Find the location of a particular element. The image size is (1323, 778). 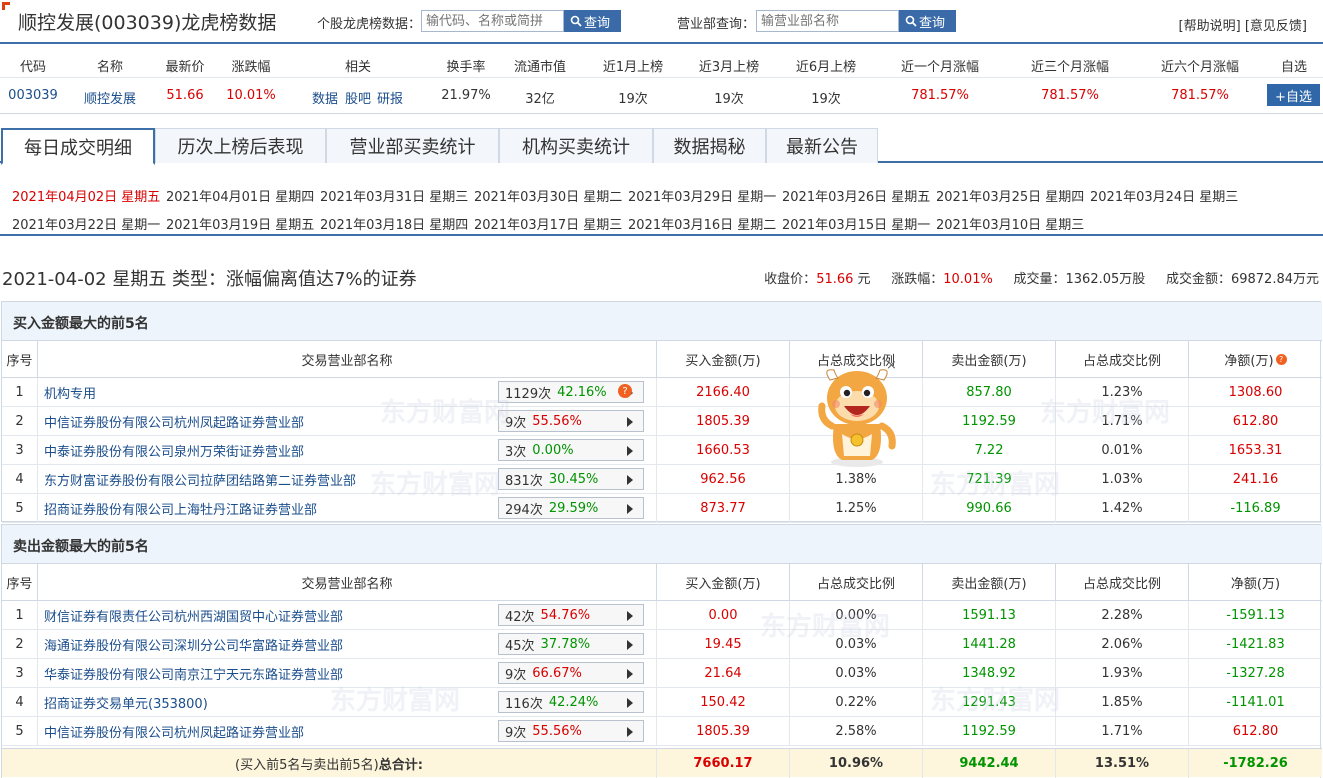

search-icon is located at coordinates (576, 21).